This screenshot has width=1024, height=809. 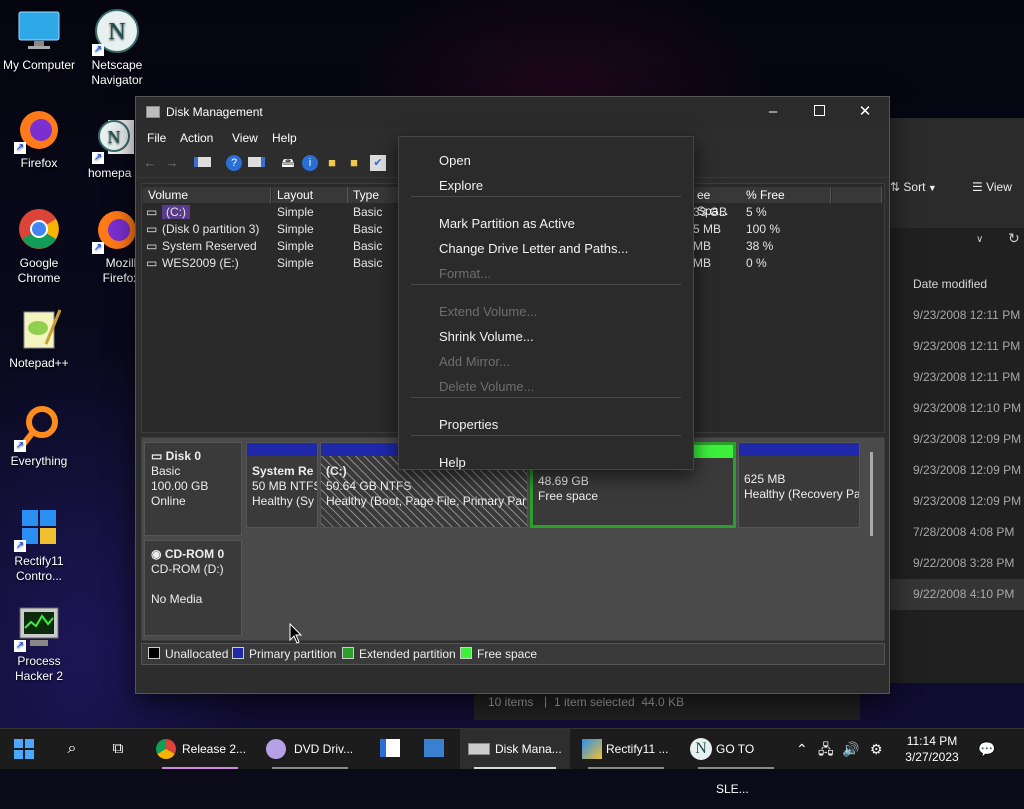 What do you see at coordinates (992, 187) in the screenshot?
I see `view-button: ☰ View` at bounding box center [992, 187].